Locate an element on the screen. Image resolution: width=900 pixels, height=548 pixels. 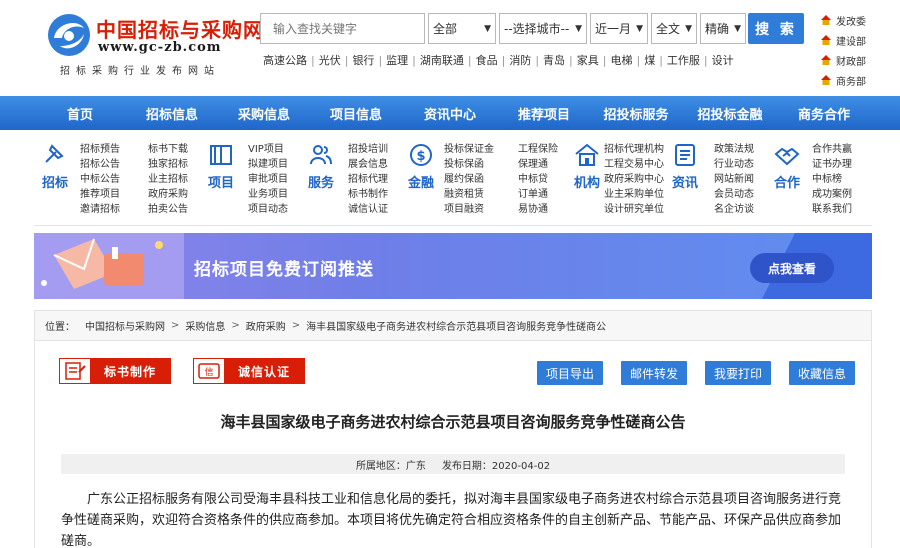
category-link: 工程保险 is located at coordinates (538, 149).